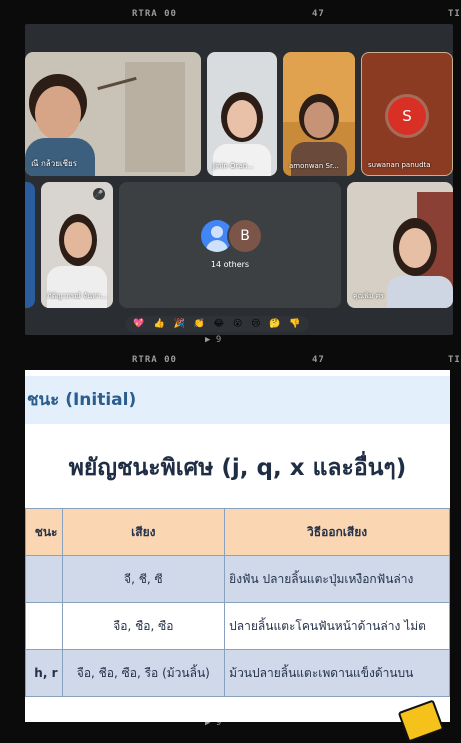  Describe the element at coordinates (319, 120) in the screenshot. I see `participant-3-face` at that location.